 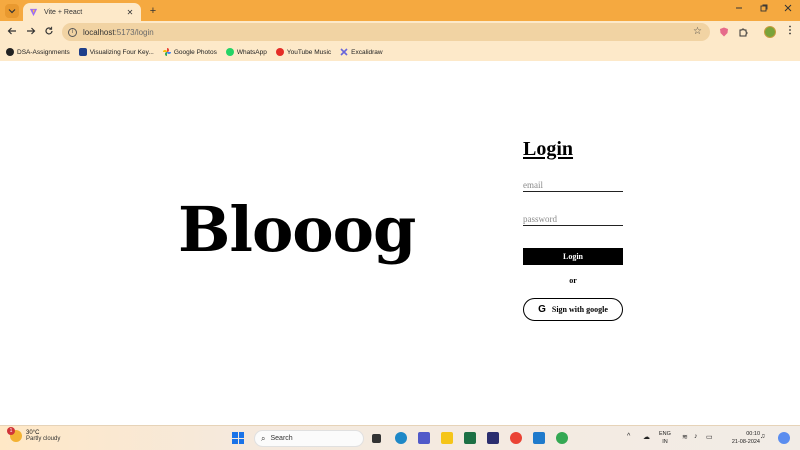 I want to click on speaker-icon: ♪, so click(x=696, y=436).